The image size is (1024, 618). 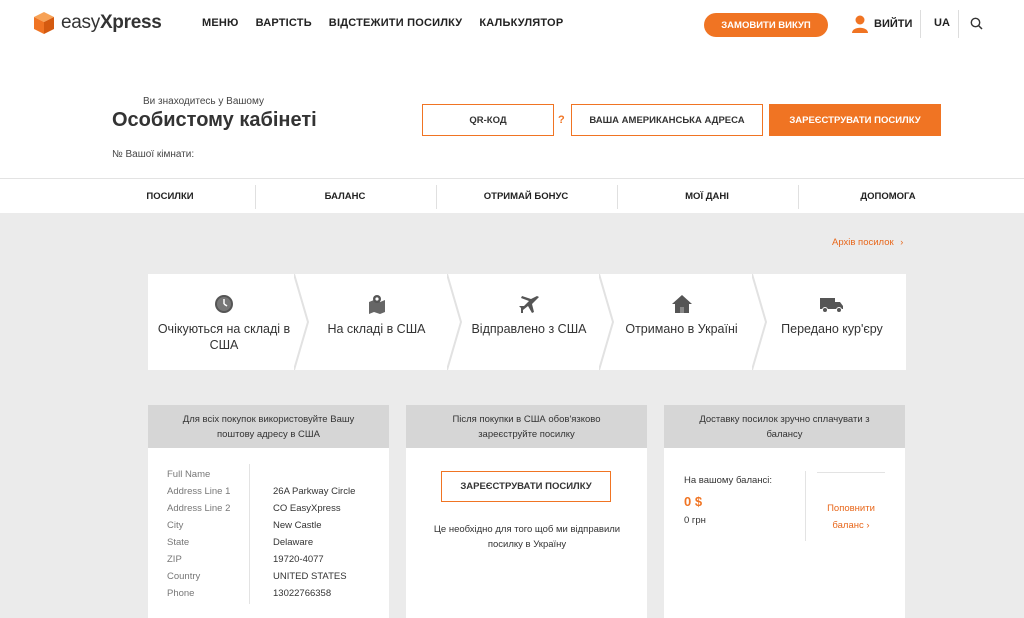 I want to click on field-label: Address Line 1, so click(x=199, y=491).